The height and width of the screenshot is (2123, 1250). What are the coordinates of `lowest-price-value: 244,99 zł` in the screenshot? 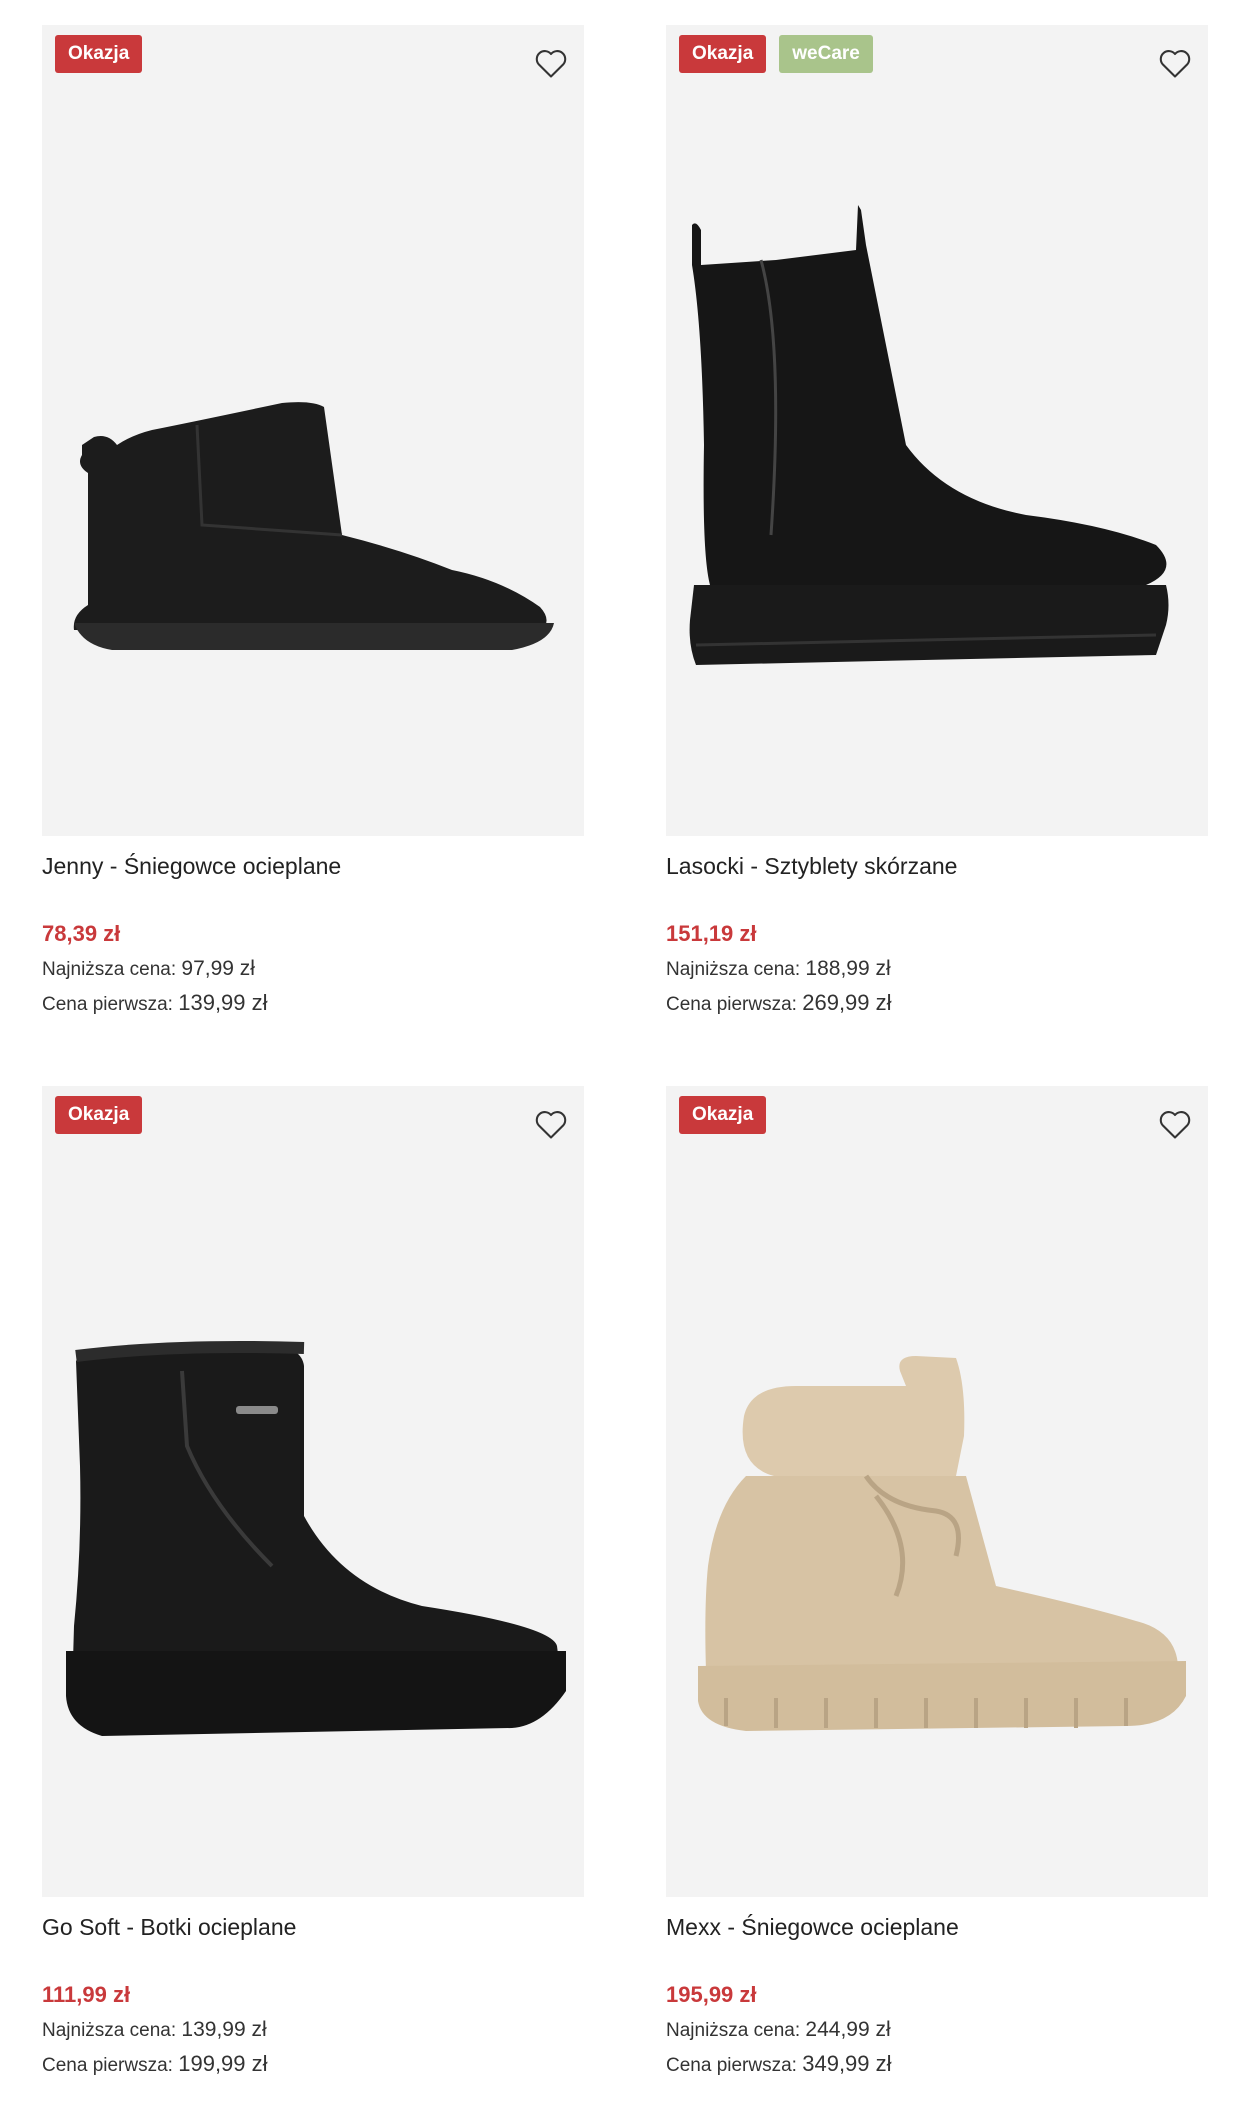 It's located at (848, 2029).